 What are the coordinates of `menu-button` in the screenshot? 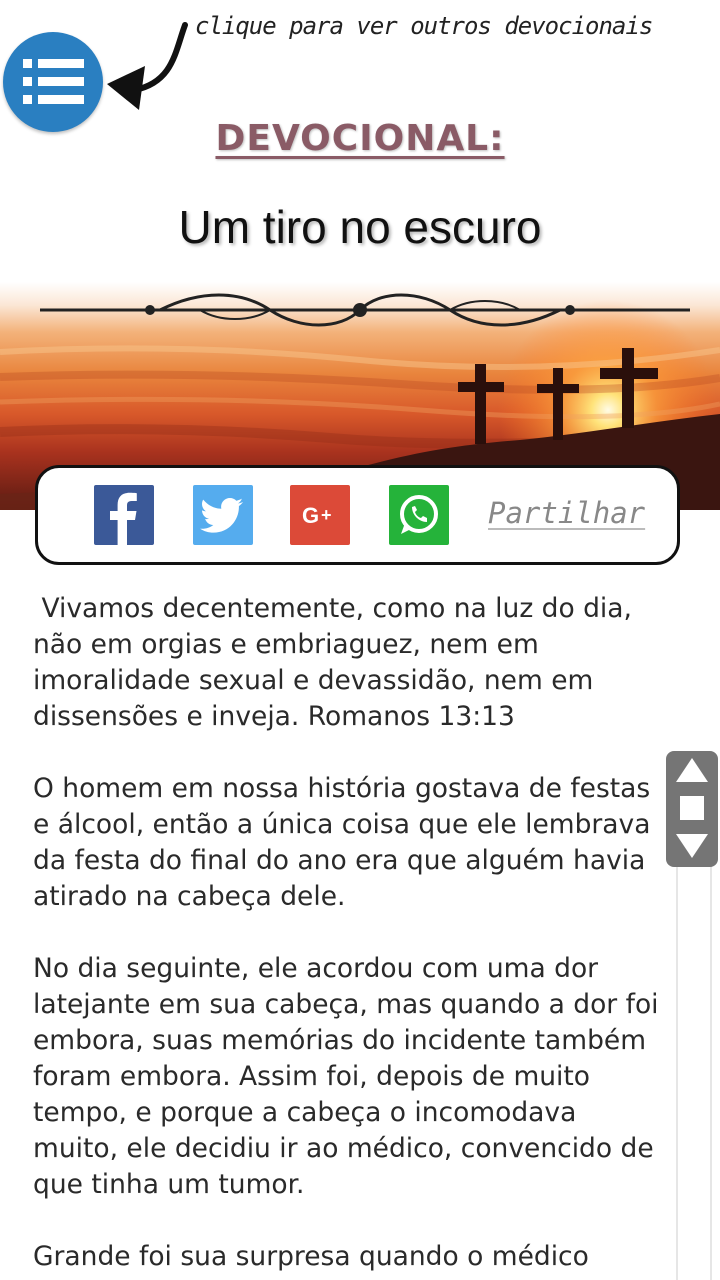 It's located at (53, 82).